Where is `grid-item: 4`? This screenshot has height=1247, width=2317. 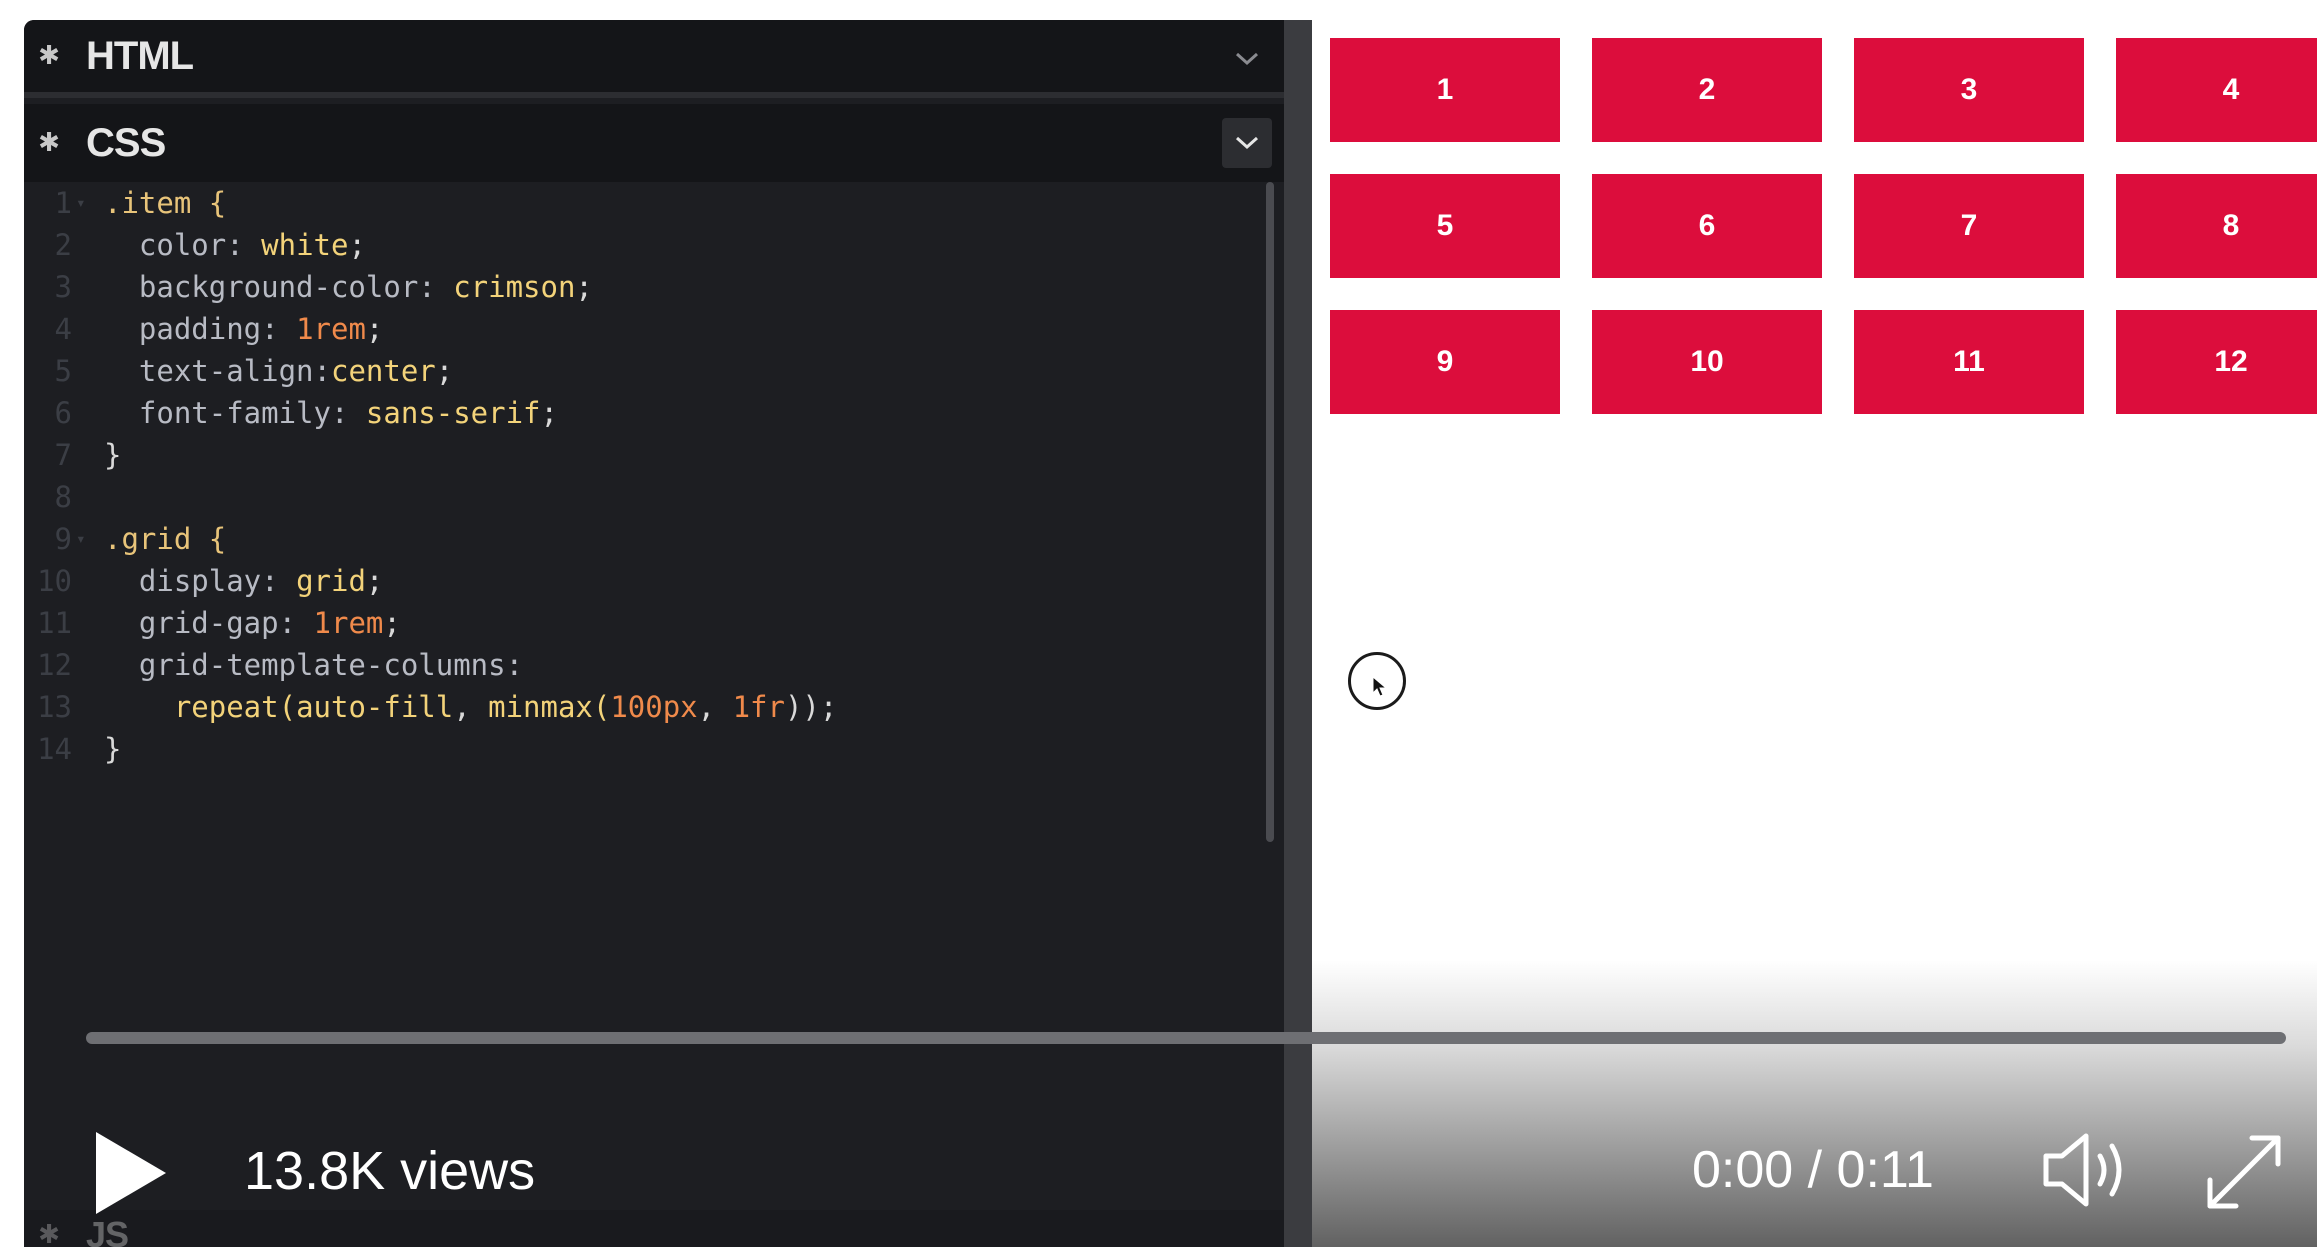
grid-item: 4 is located at coordinates (2216, 90).